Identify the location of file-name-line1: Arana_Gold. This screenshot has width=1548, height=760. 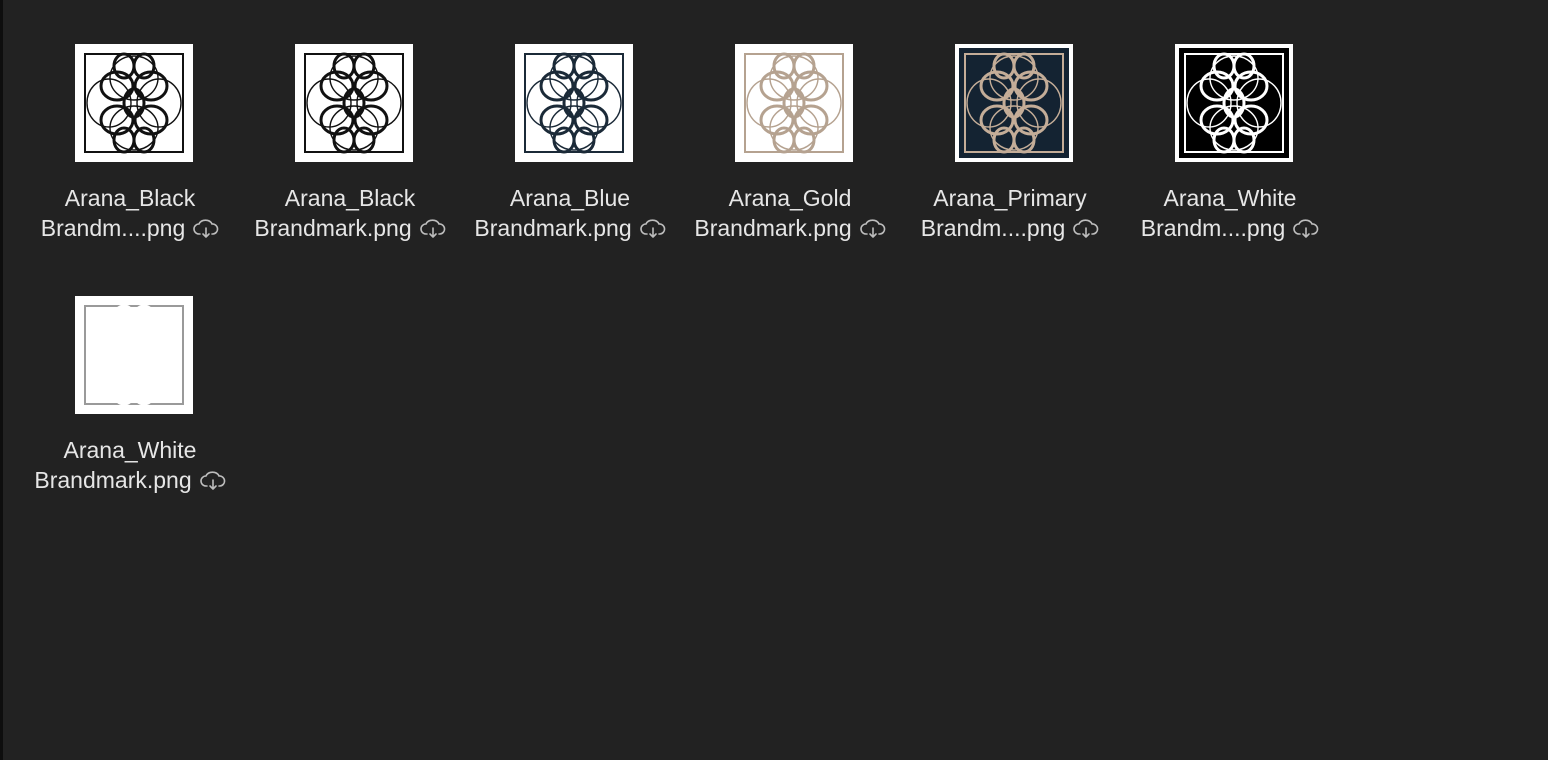
(790, 198).